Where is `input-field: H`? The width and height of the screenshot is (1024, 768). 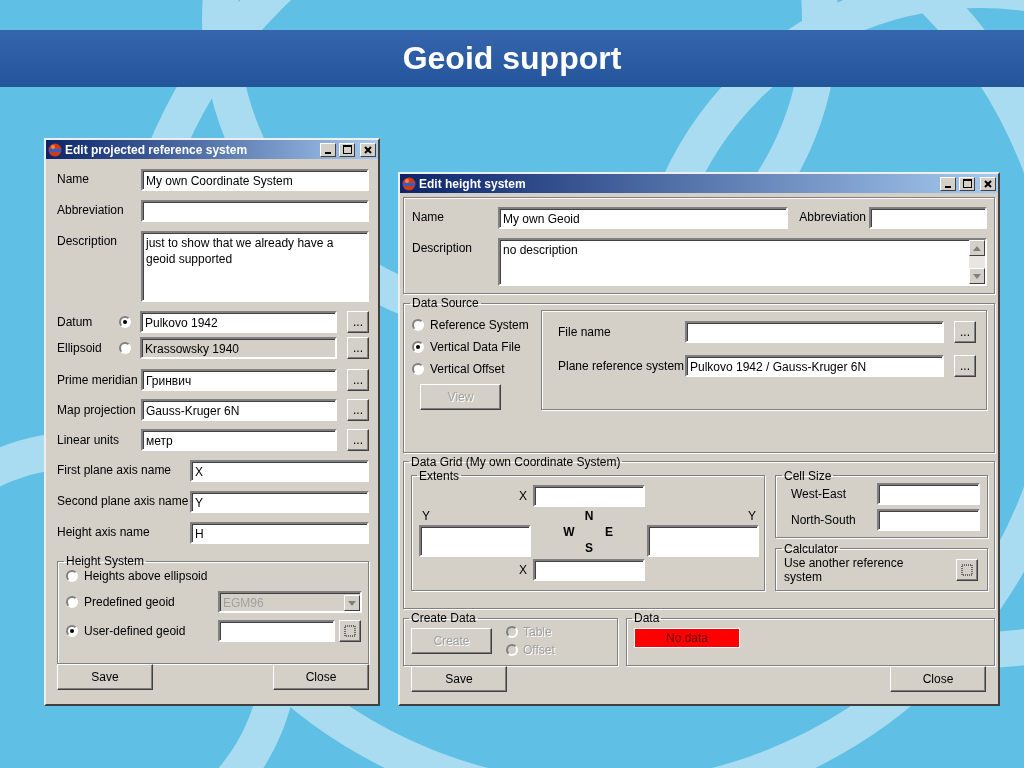
input-field: H is located at coordinates (279, 533).